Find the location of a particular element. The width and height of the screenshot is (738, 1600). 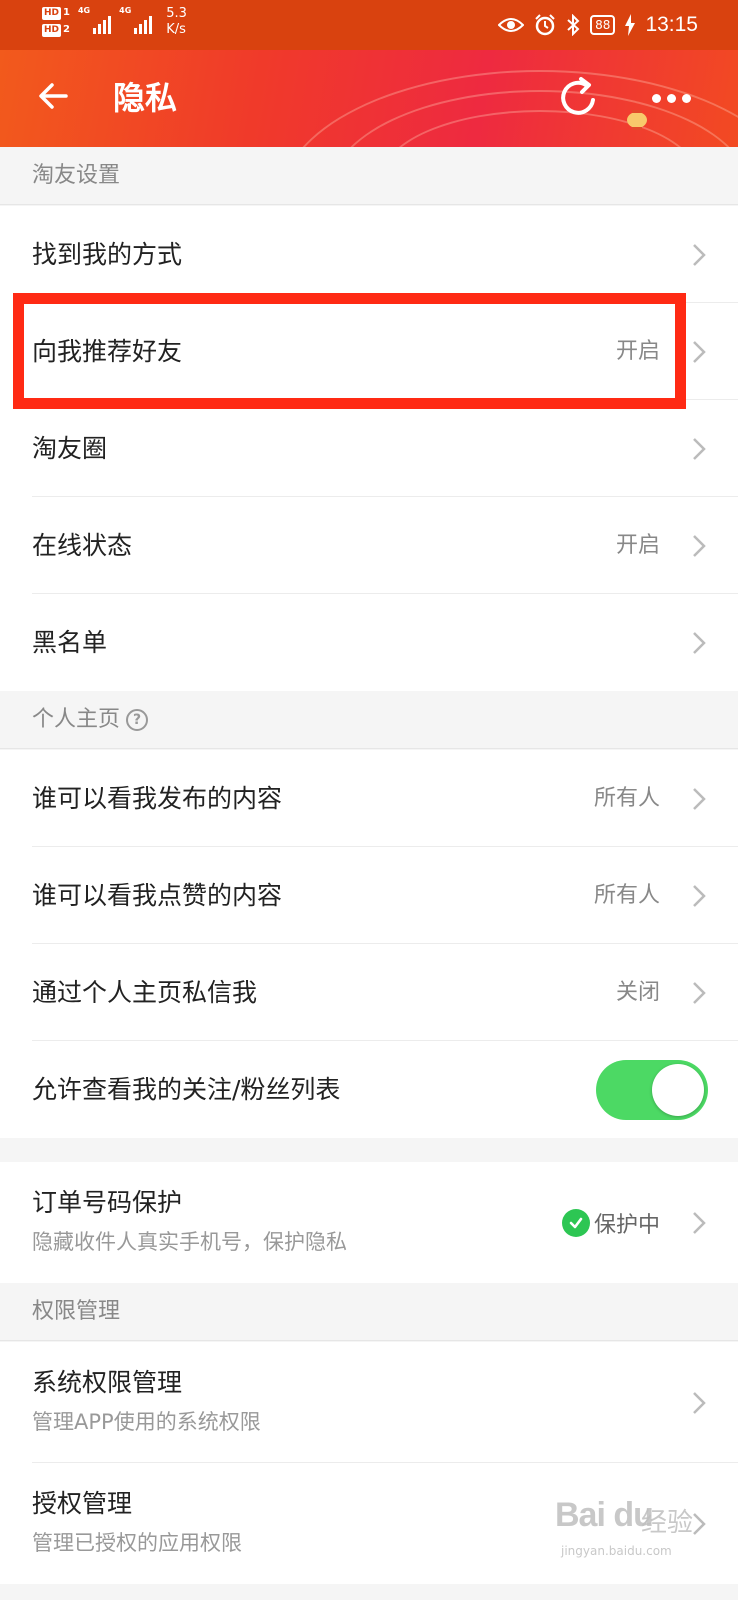

clock: 13:15 is located at coordinates (671, 24).